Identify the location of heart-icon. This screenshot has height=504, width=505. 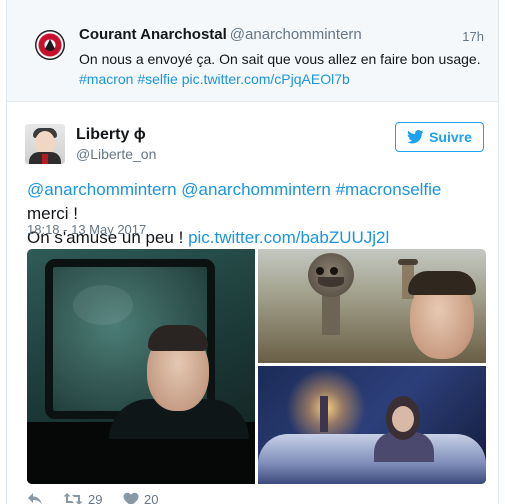
(131, 498).